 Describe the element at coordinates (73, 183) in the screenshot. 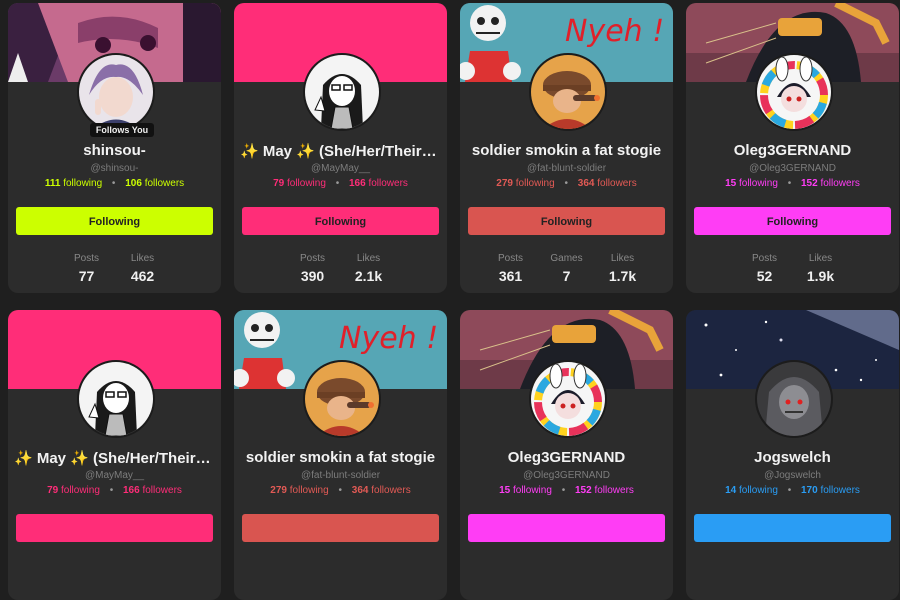

I see `following-link: 111 following` at that location.